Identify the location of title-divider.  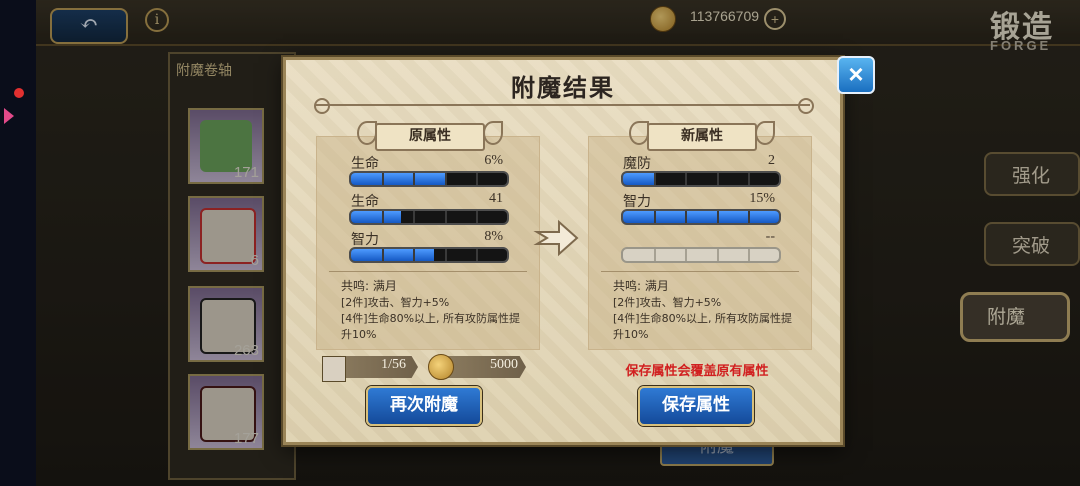
(563, 105).